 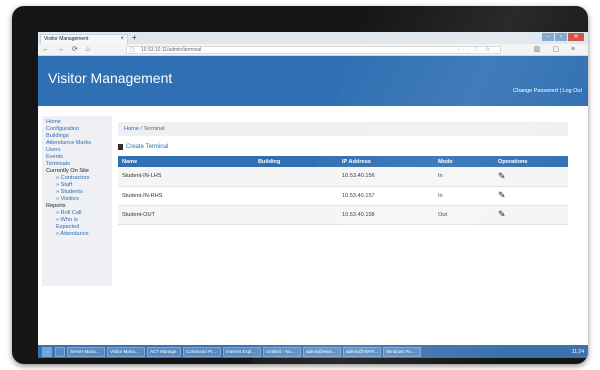 I want to click on table-row: Student-IN-RHS 10.53.40.157 In ✎, so click(x=343, y=196).